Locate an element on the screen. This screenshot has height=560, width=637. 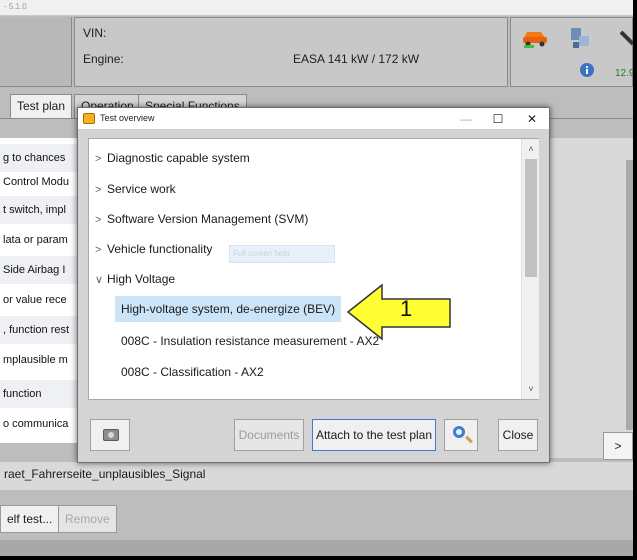
expand-button: > is located at coordinates (618, 446).